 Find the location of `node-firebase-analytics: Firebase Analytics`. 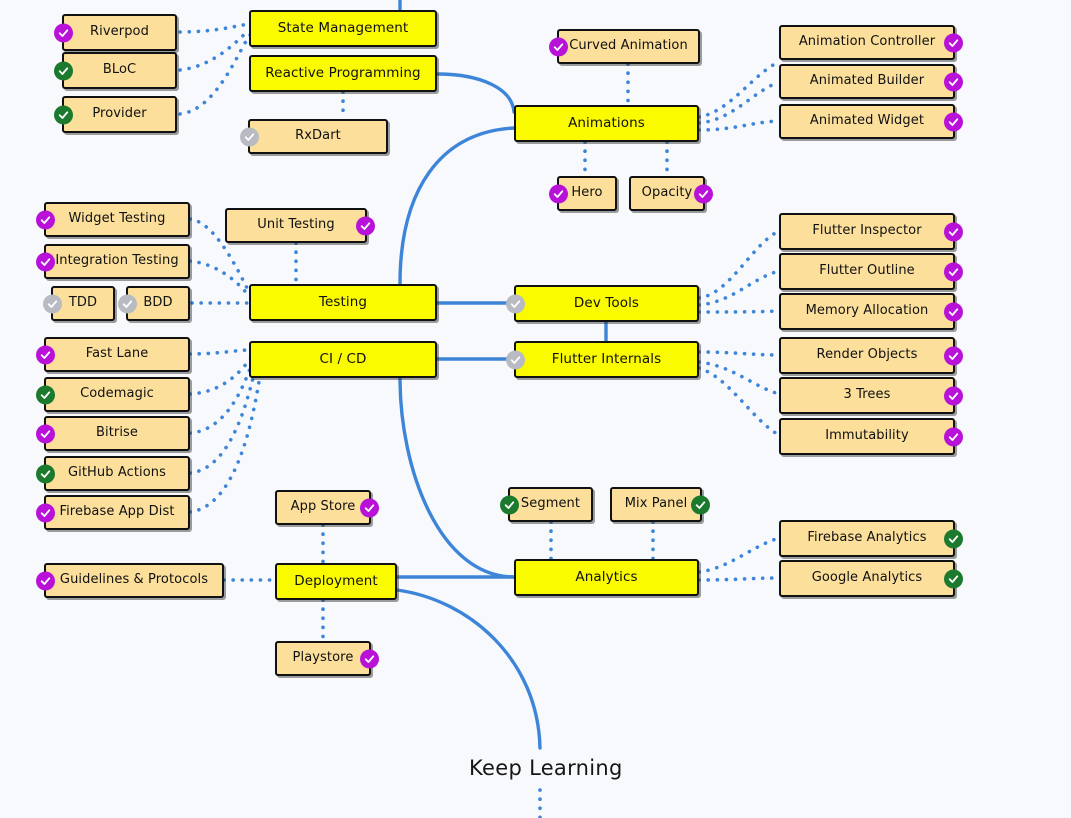

node-firebase-analytics: Firebase Analytics is located at coordinates (871, 538).